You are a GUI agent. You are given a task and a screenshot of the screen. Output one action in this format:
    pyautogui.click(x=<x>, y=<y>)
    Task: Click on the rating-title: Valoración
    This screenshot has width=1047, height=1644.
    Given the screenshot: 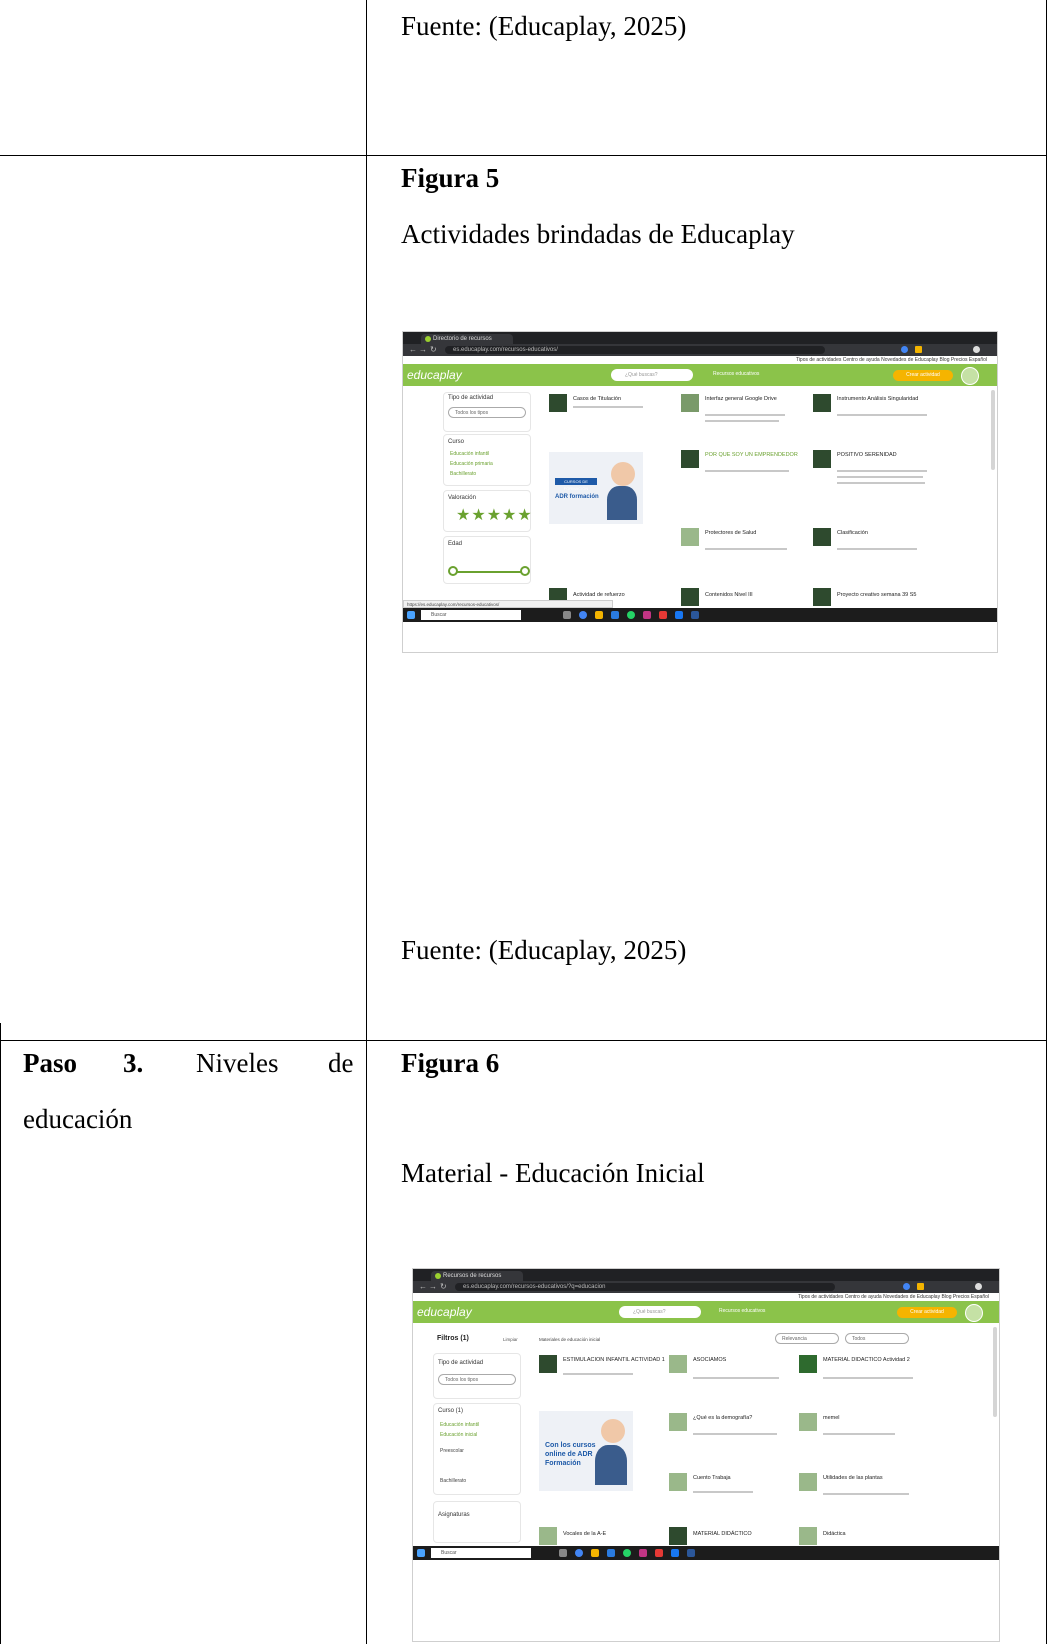 What is the action you would take?
    pyautogui.click(x=462, y=498)
    